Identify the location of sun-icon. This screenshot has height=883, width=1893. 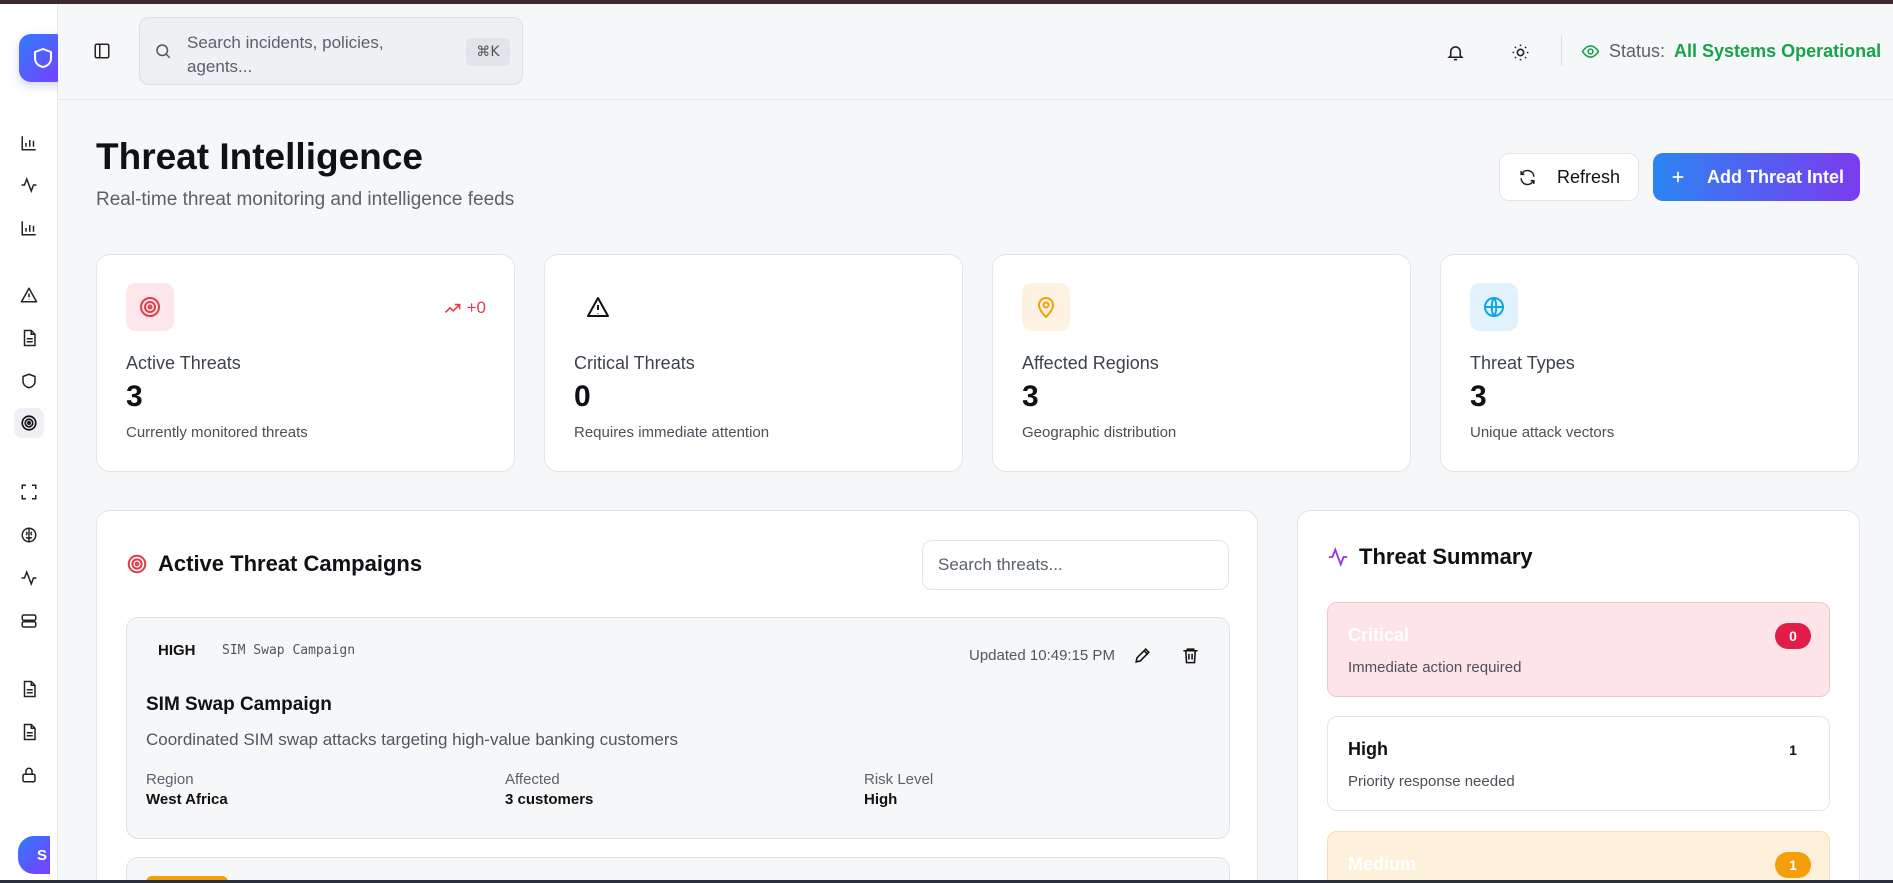
(1520, 52).